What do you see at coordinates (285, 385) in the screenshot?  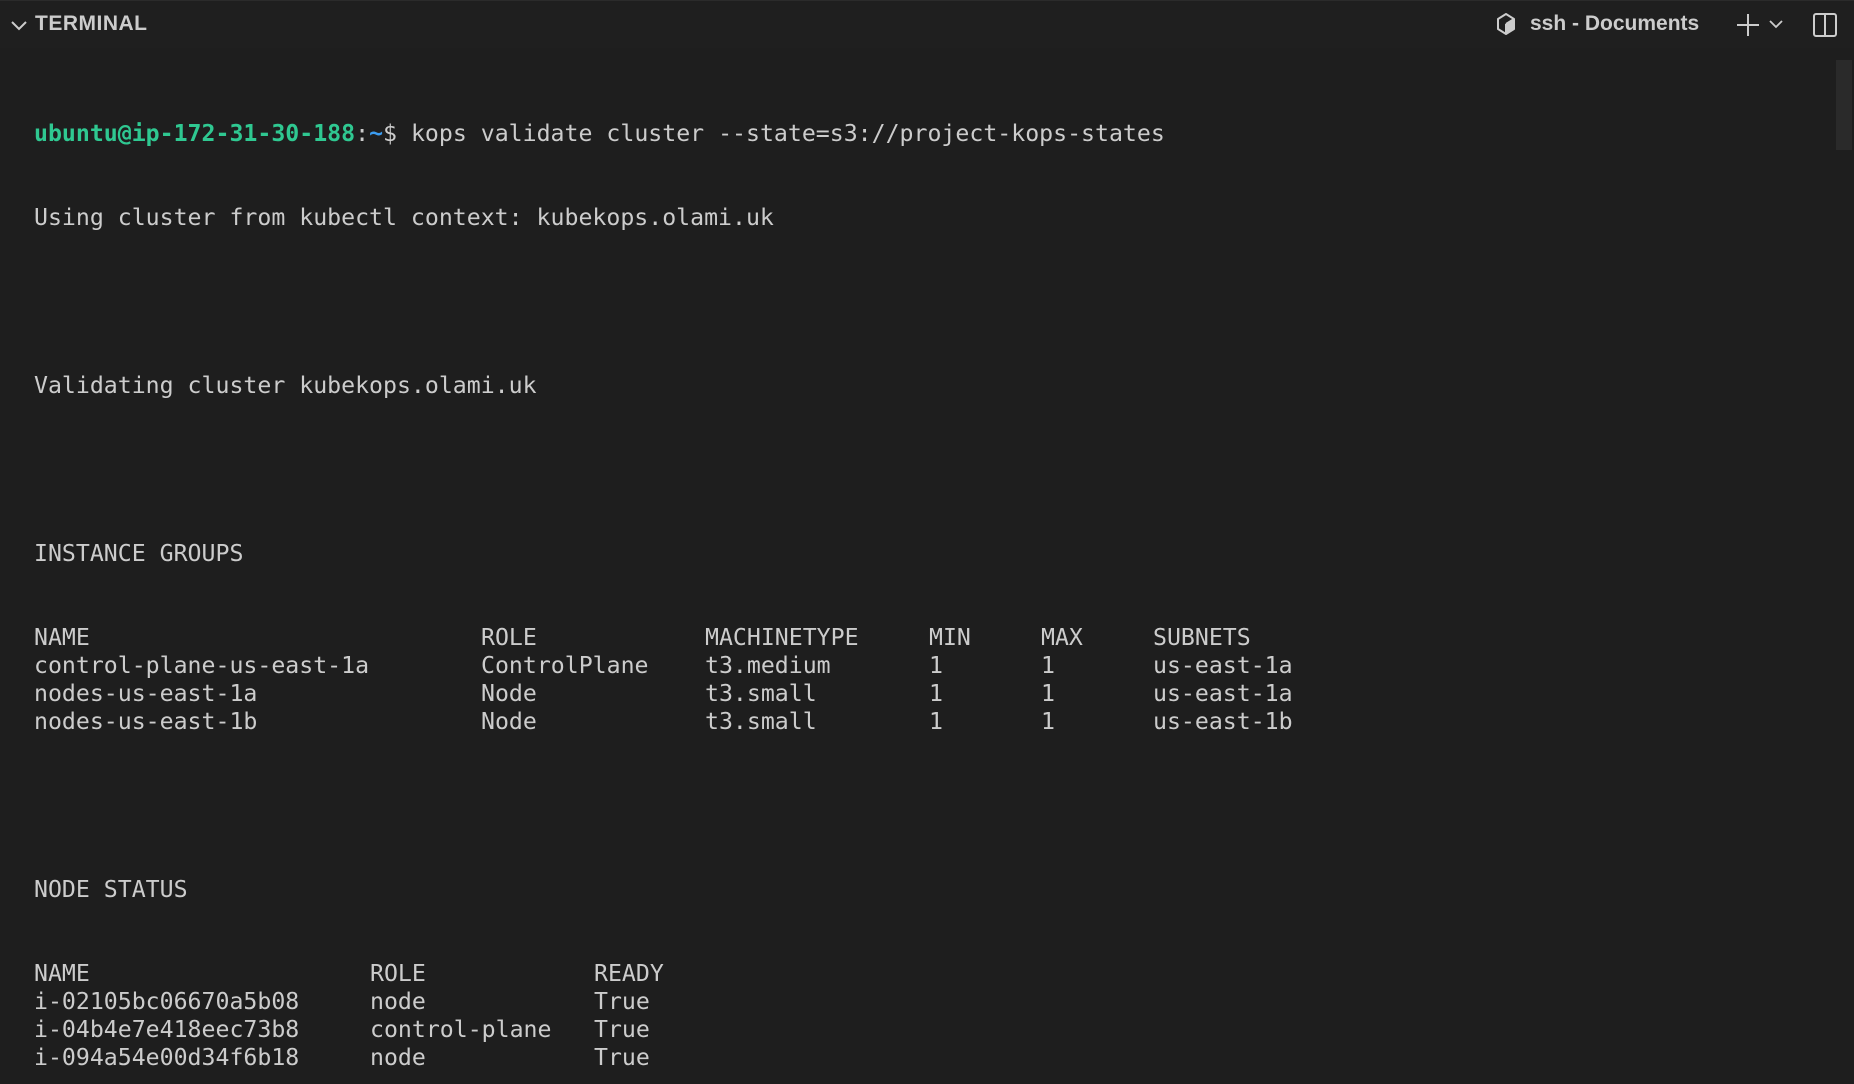 I see `validating-line: Validating cluster kubekops.olami.uk` at bounding box center [285, 385].